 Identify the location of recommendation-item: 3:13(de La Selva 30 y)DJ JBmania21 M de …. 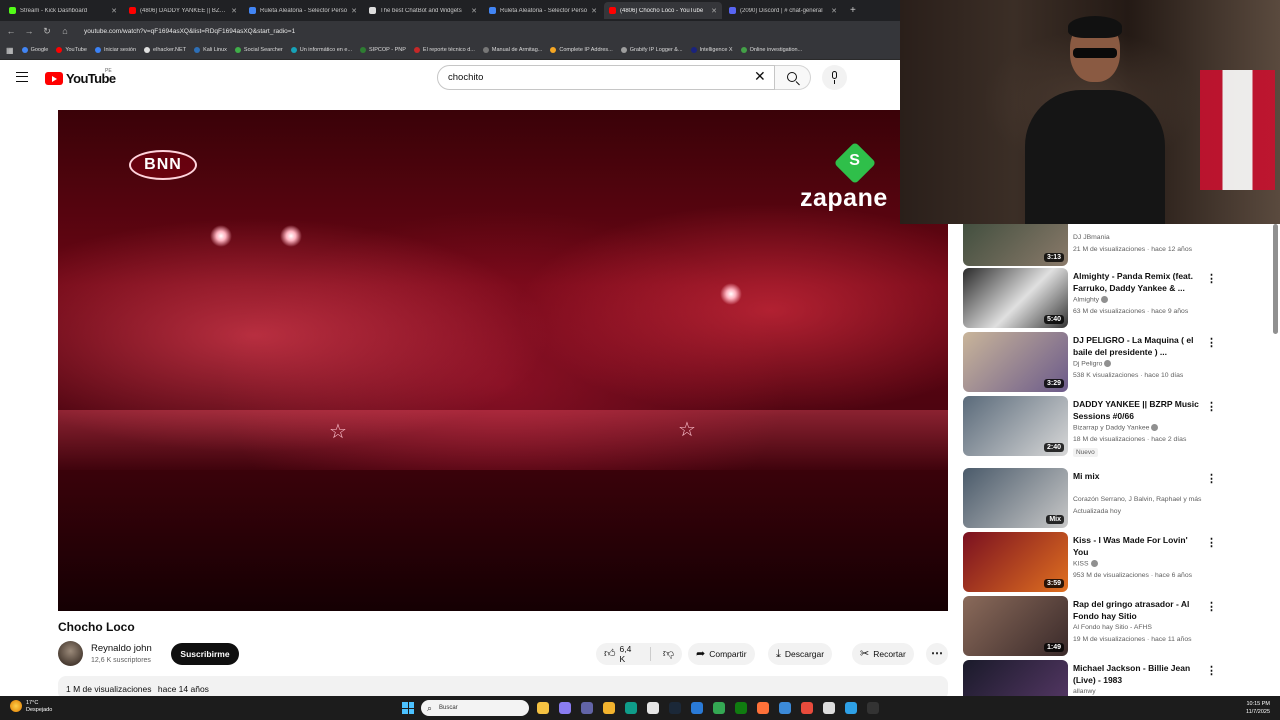
(1117, 245).